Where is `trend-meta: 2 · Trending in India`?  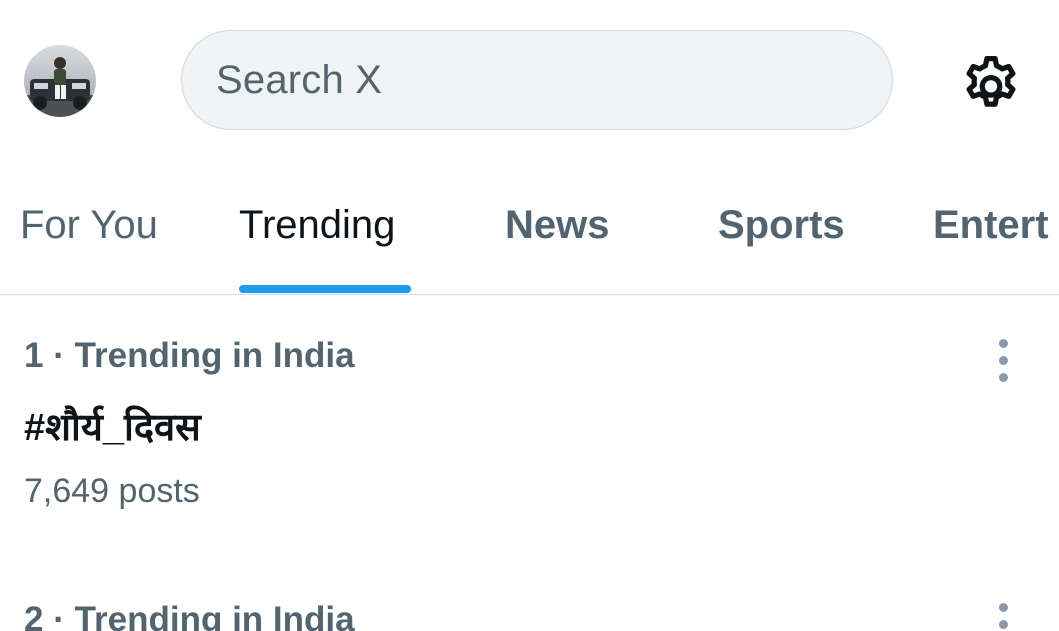
trend-meta: 2 · Trending in India is located at coordinates (189, 615).